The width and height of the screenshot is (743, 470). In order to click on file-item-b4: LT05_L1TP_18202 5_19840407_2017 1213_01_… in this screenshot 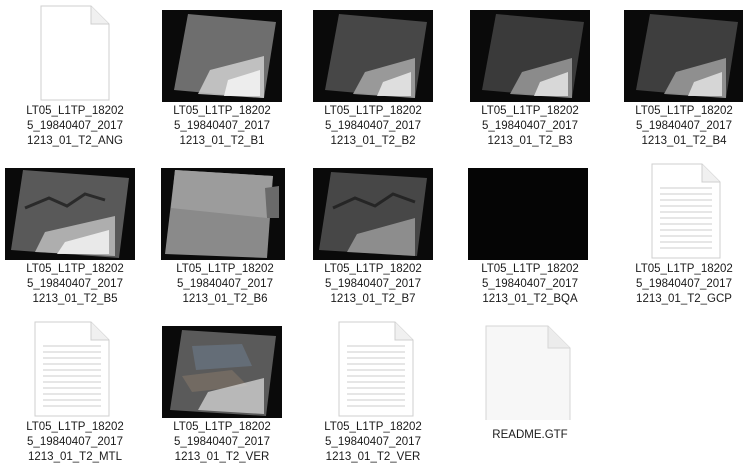, I will do `click(678, 75)`.